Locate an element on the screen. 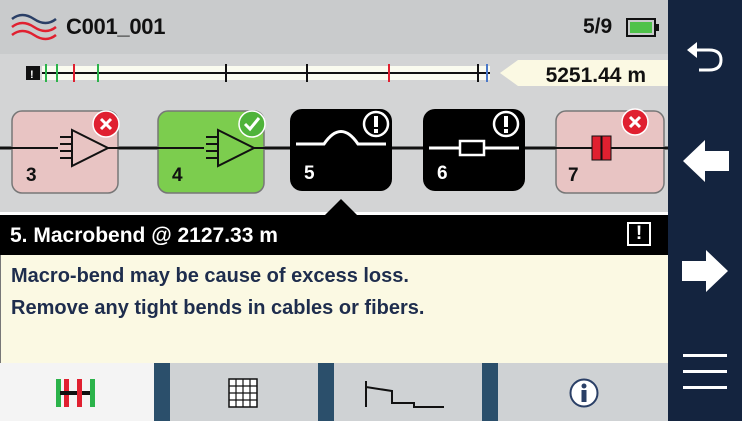 The height and width of the screenshot is (421, 742). info-tab is located at coordinates (583, 392).